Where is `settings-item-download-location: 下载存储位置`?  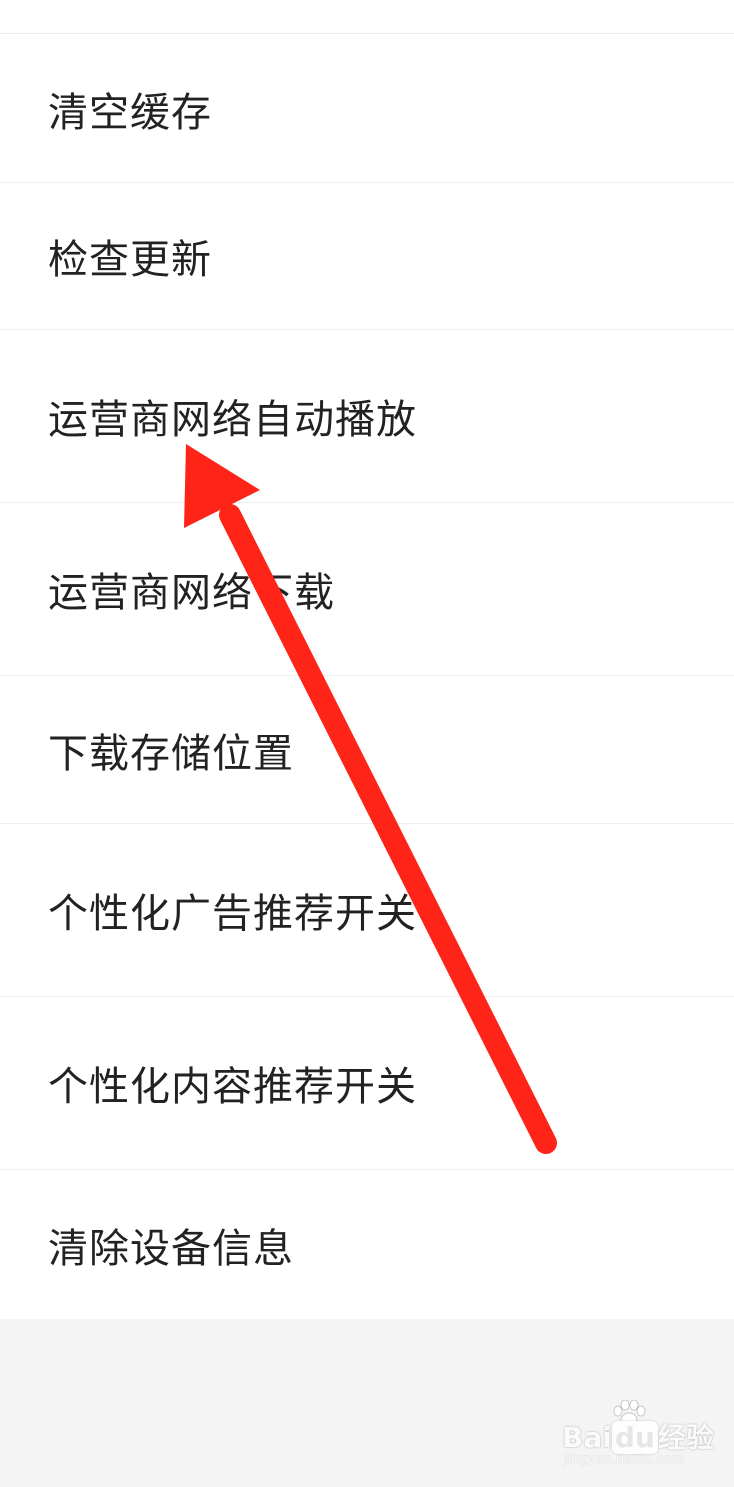
settings-item-download-location: 下载存储位置 is located at coordinates (367, 750).